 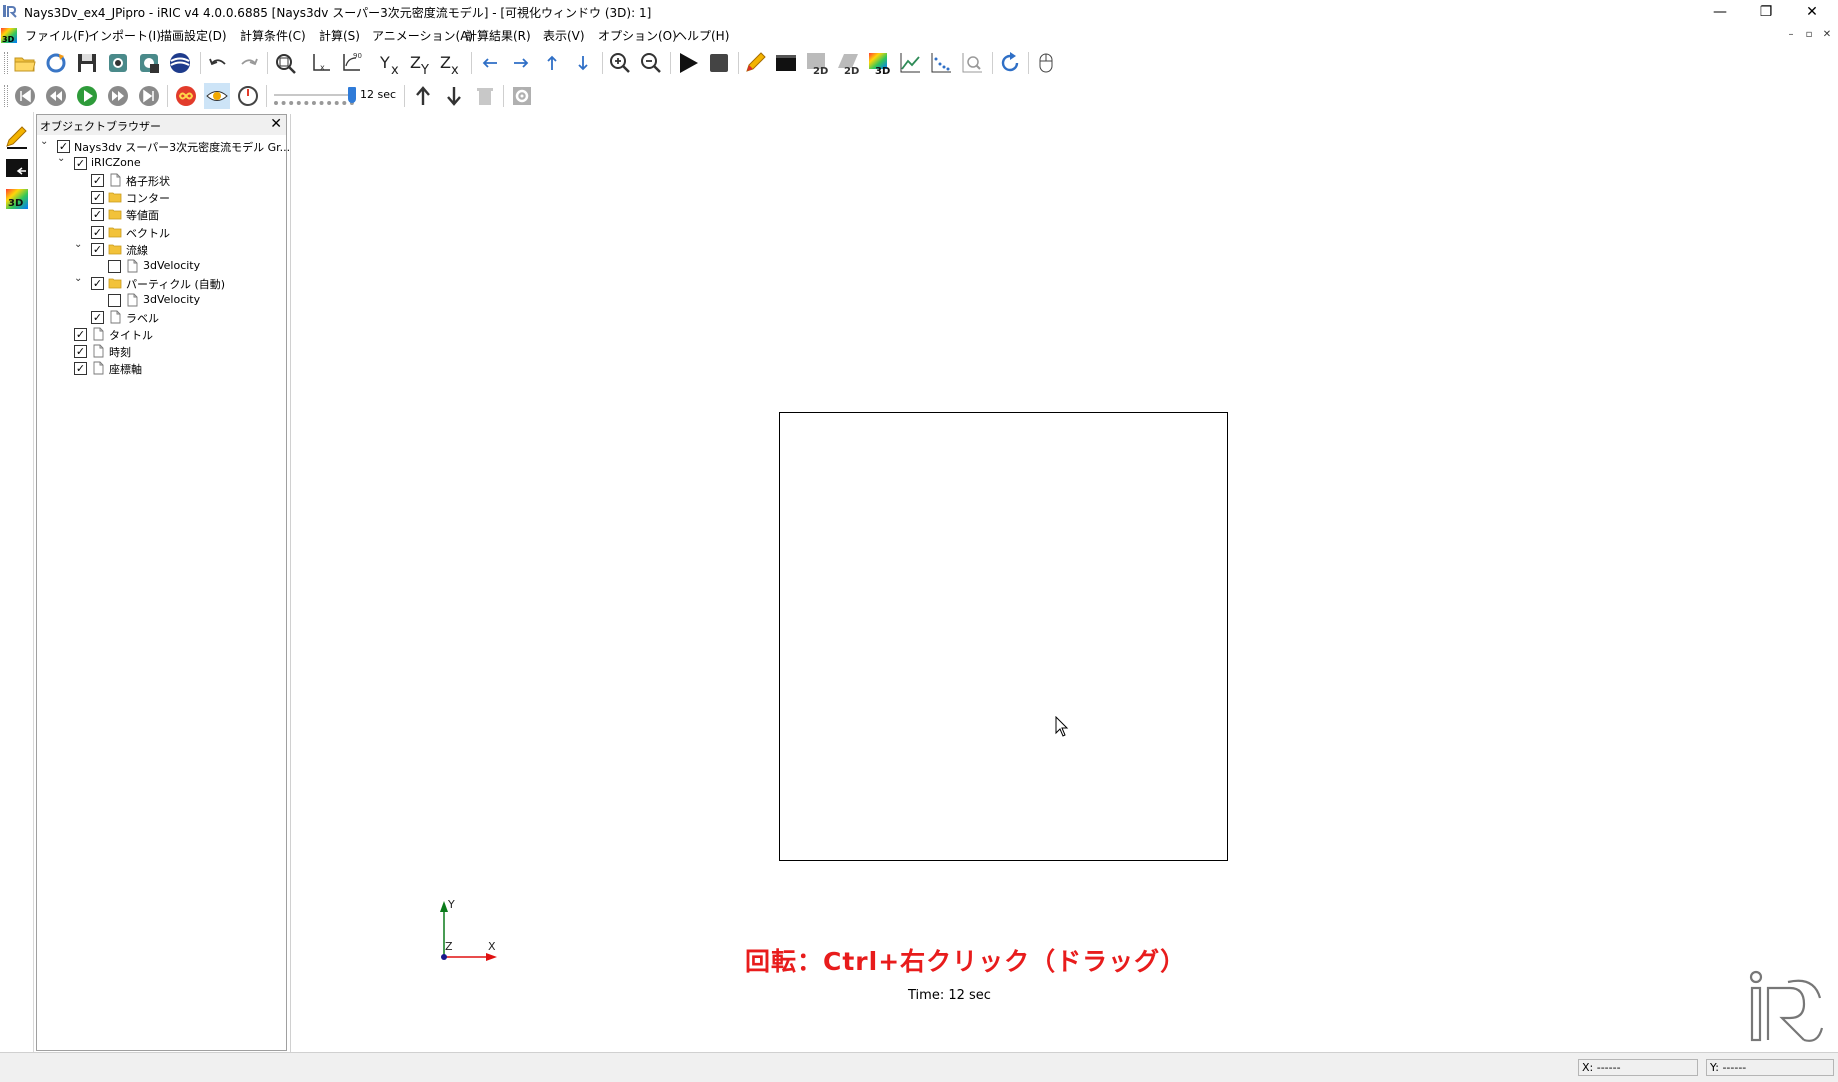 I want to click on minimize-button: —, so click(x=1720, y=12).